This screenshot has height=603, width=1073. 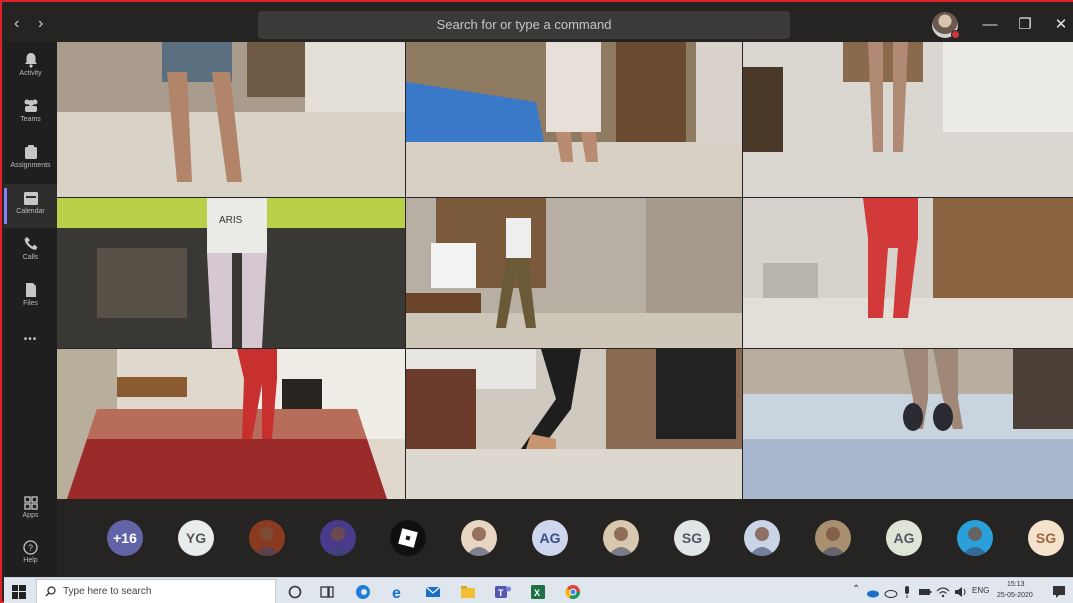 I want to click on svg-text: e, so click(x=396, y=593).